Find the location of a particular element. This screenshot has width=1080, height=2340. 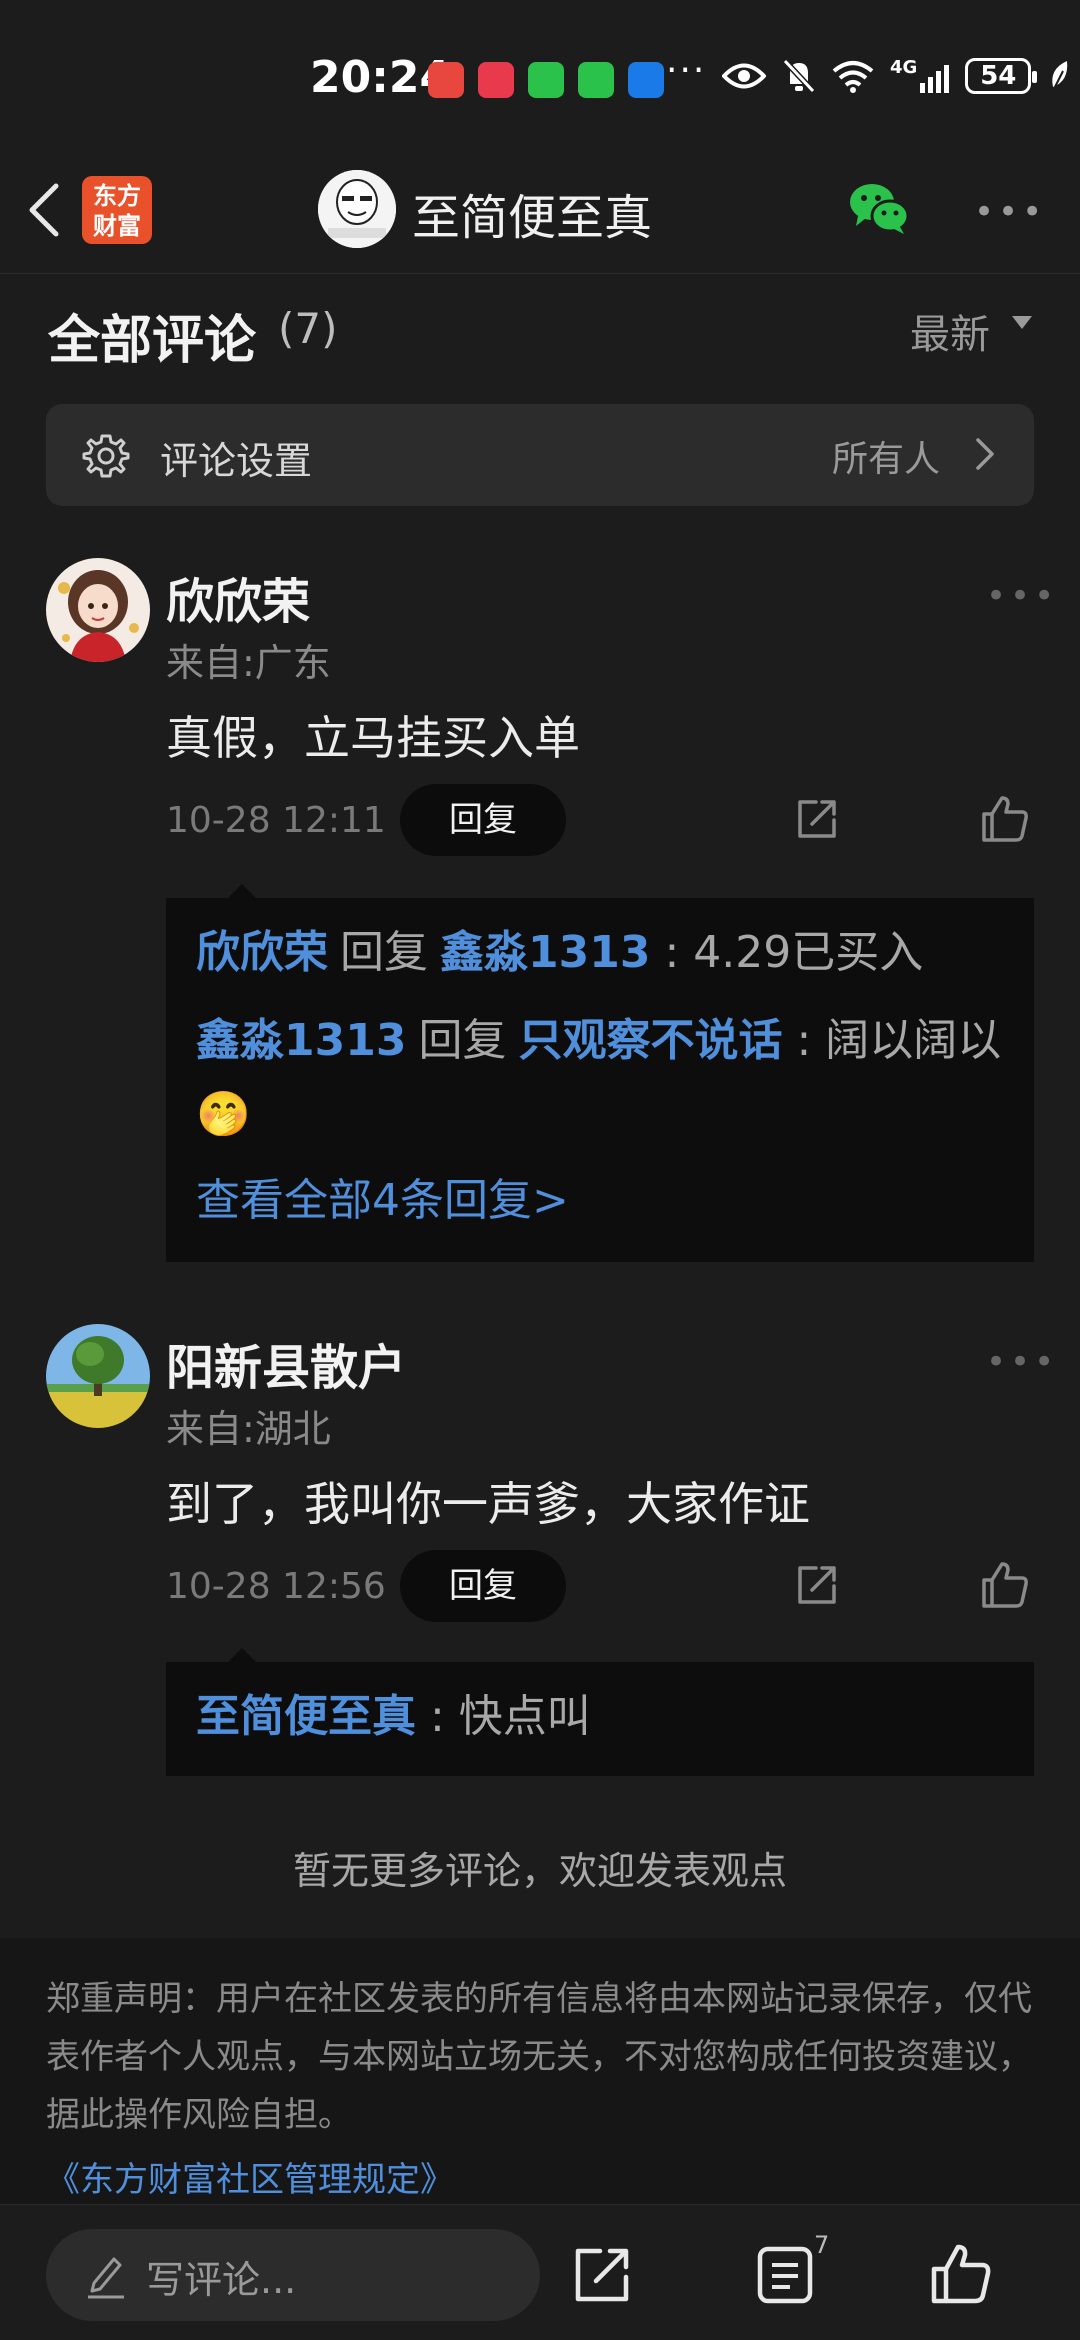

author-avatar is located at coordinates (357, 209).